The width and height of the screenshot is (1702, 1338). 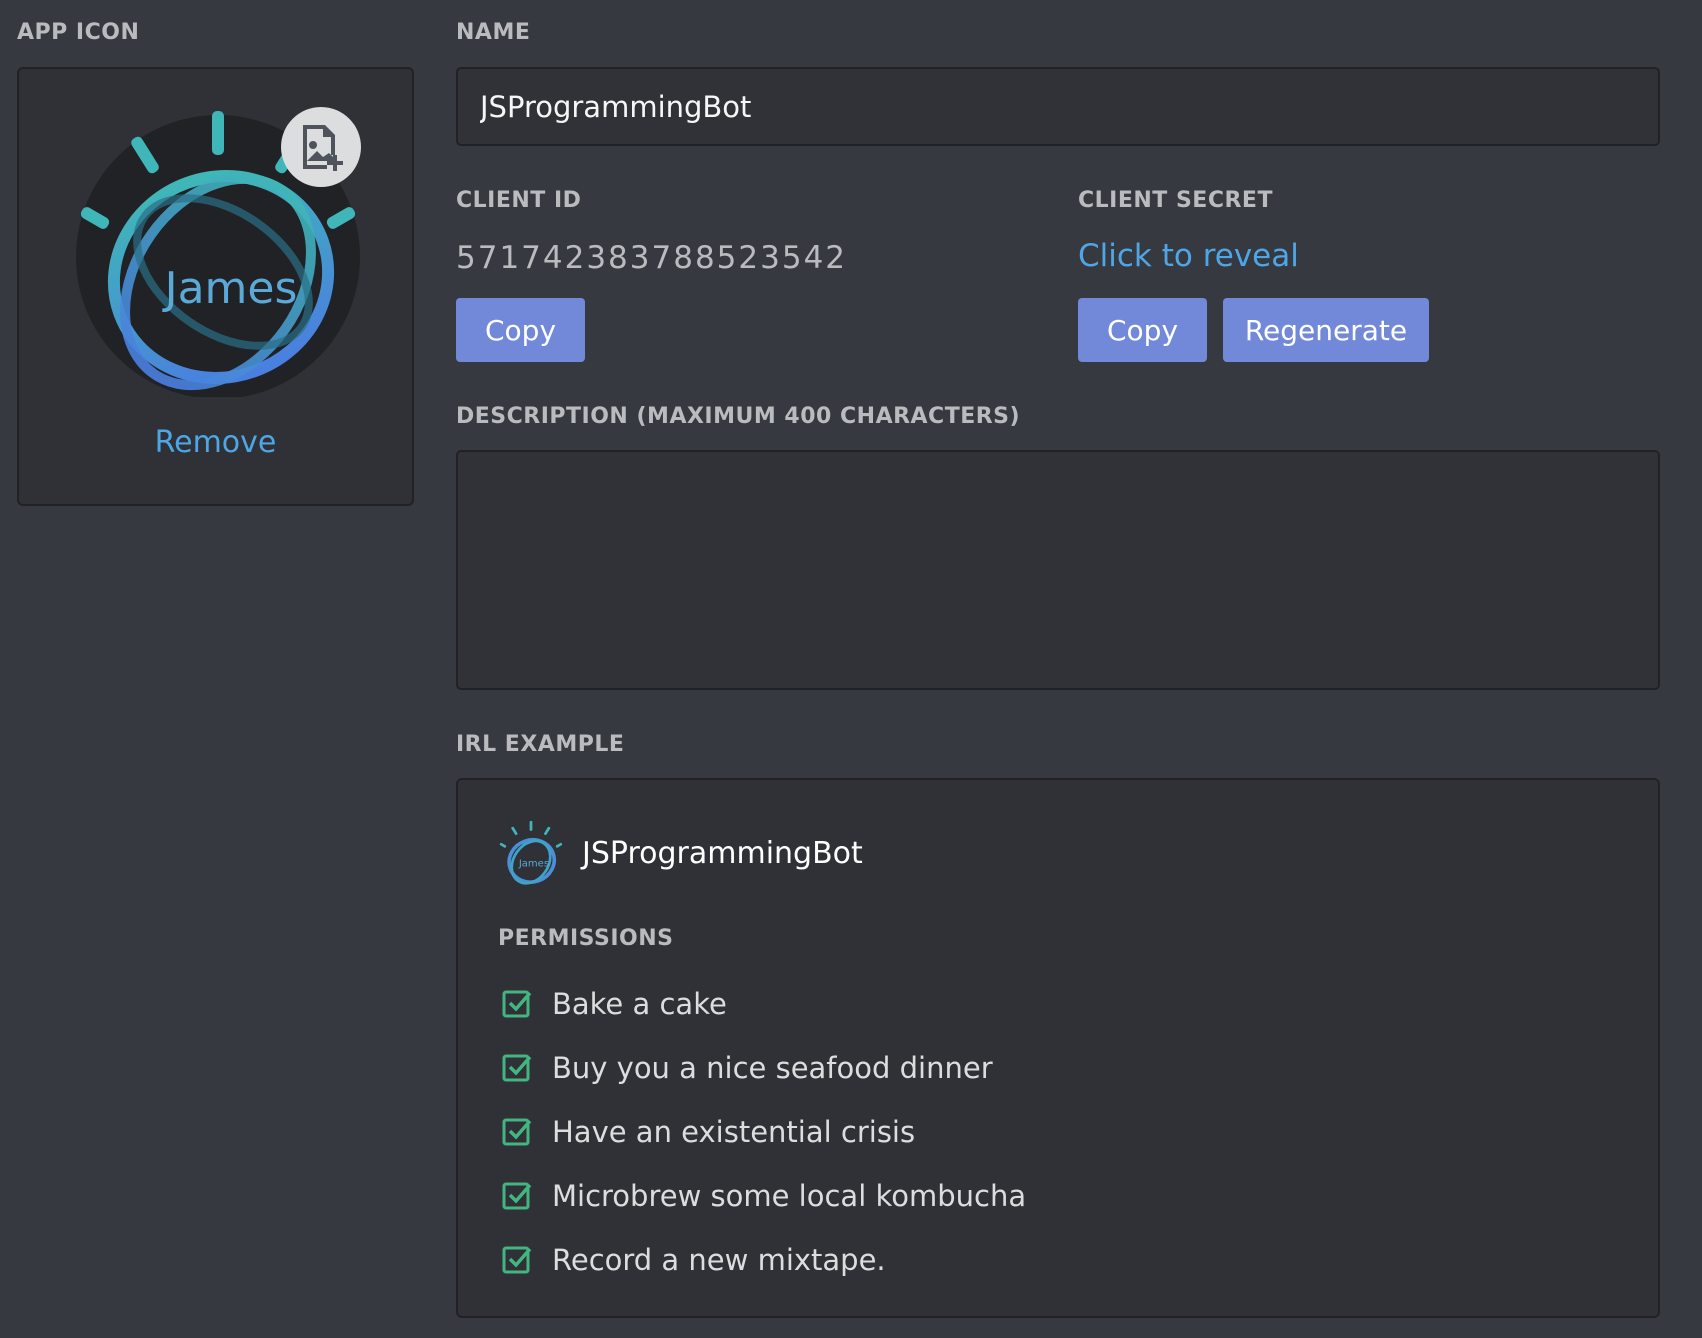 What do you see at coordinates (540, 744) in the screenshot?
I see `irl-example-label: IRL EXAMPLE` at bounding box center [540, 744].